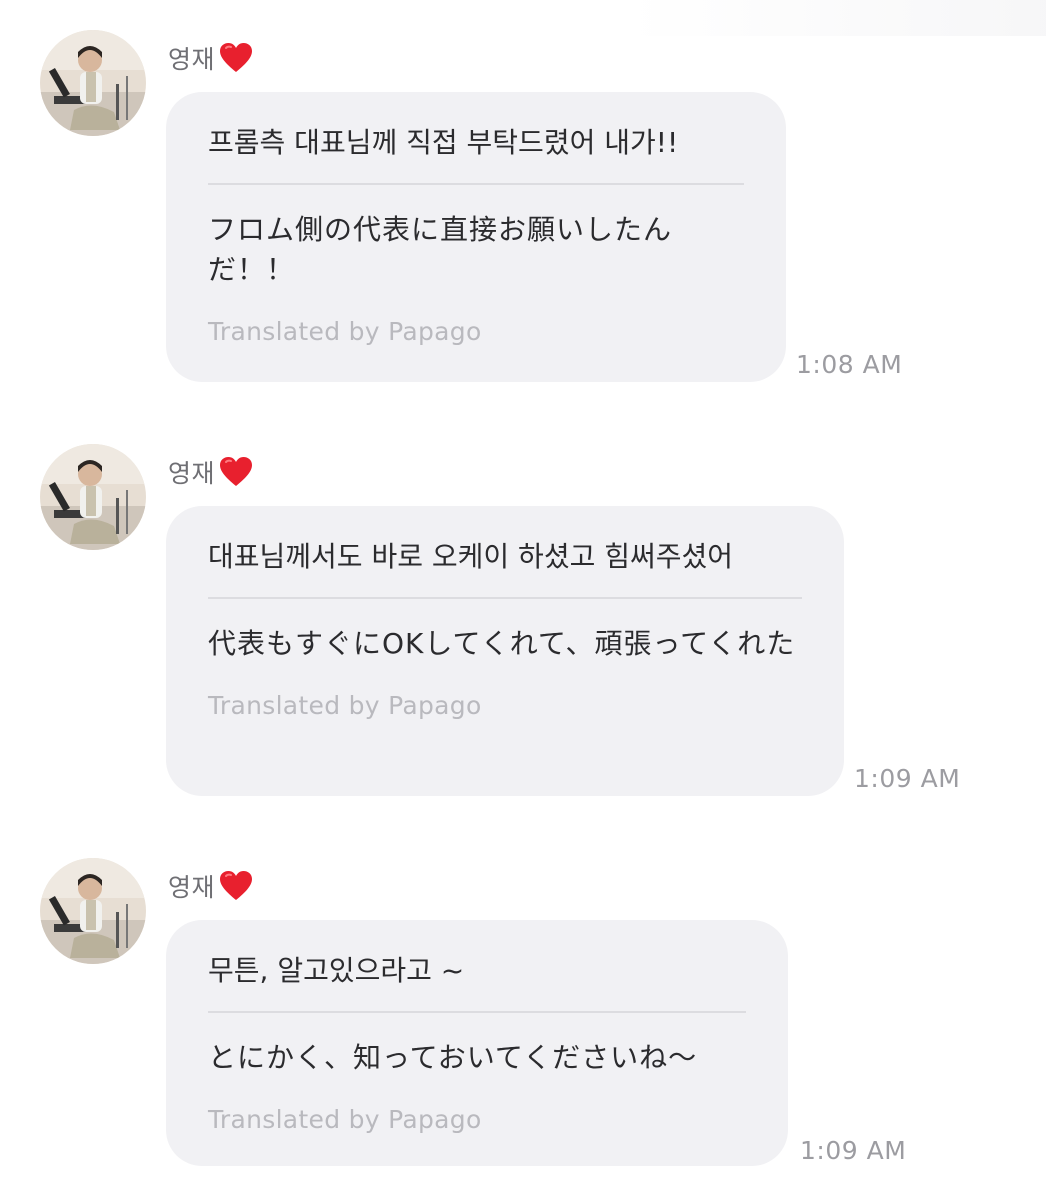 This screenshot has width=1046, height=1200. I want to click on translated-text: 代表もすぐにOKしてくれて、頑張ってくれた, so click(502, 643).